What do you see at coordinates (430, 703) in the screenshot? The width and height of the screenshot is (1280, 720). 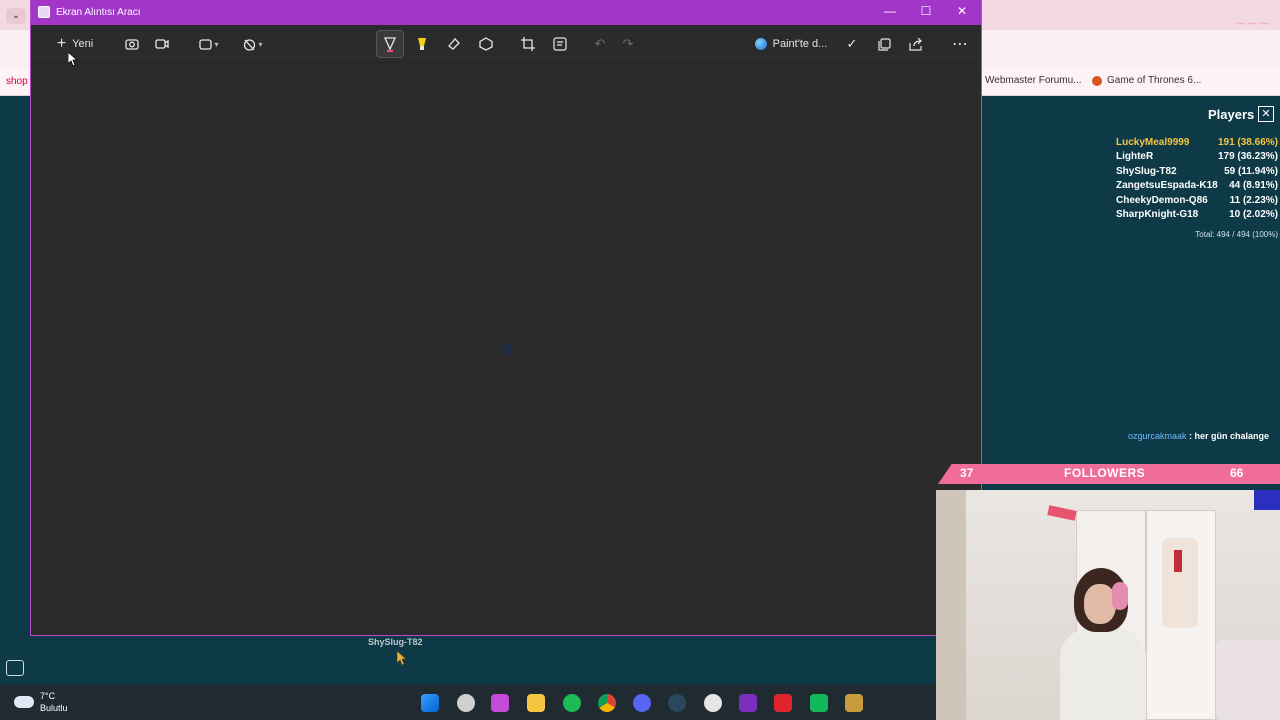 I see `start-icon` at bounding box center [430, 703].